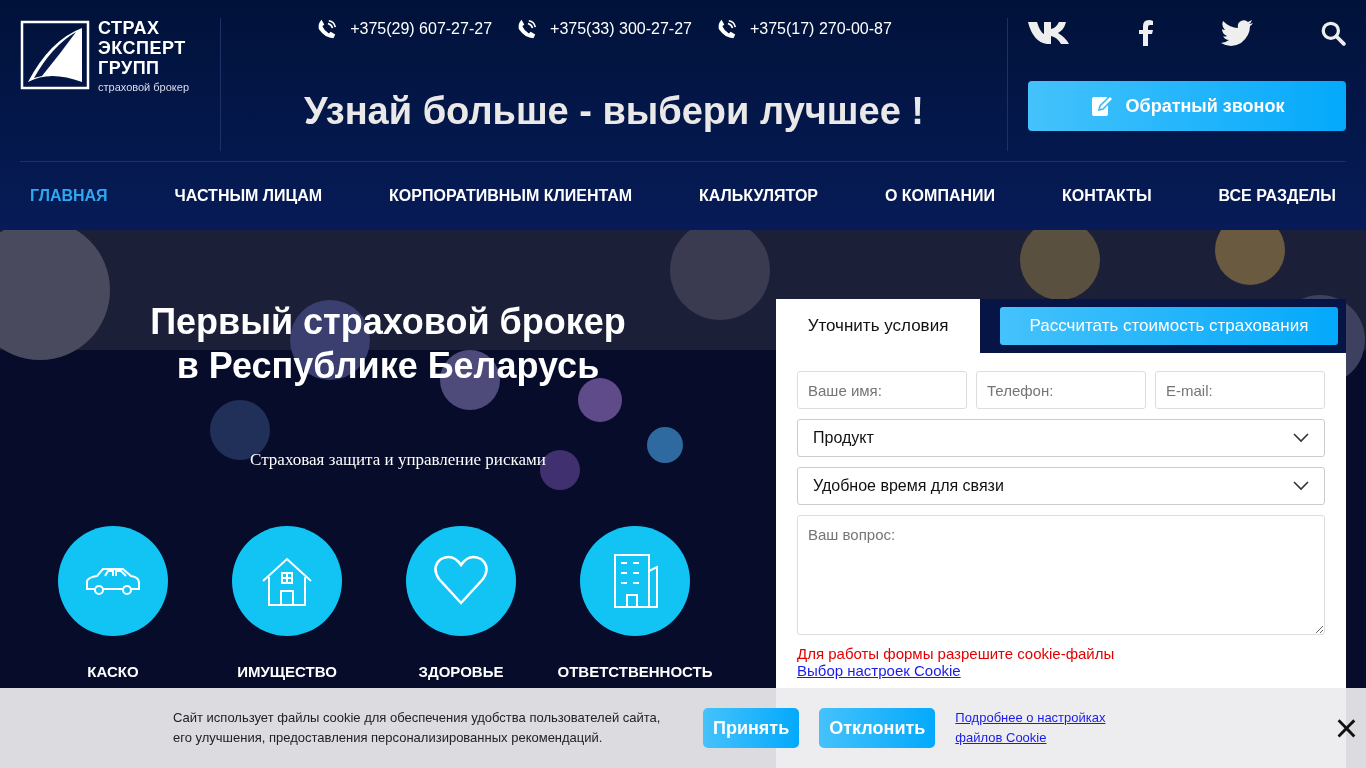 Image resolution: width=1366 pixels, height=768 pixels. I want to click on logo-text: ЭКСПЕРТ, so click(142, 48).